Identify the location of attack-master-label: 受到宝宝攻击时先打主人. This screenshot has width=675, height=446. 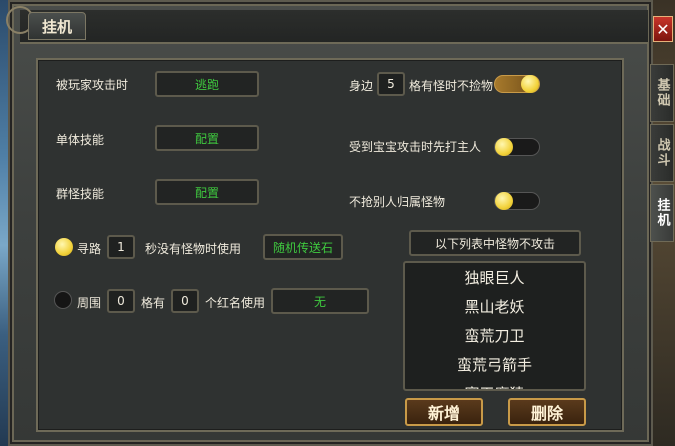
(415, 147).